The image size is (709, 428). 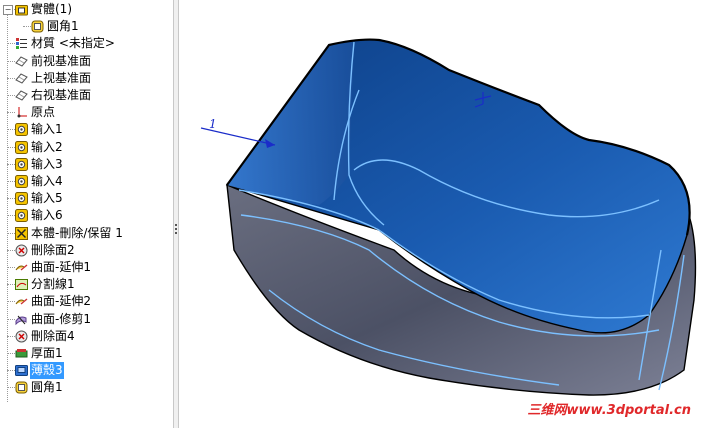 I want to click on surface-trim-icon, so click(x=21, y=319).